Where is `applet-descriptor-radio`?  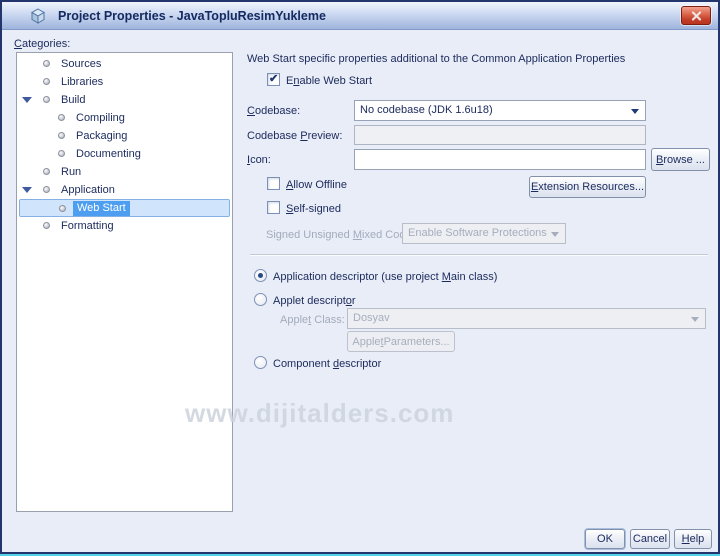
applet-descriptor-radio is located at coordinates (260, 299).